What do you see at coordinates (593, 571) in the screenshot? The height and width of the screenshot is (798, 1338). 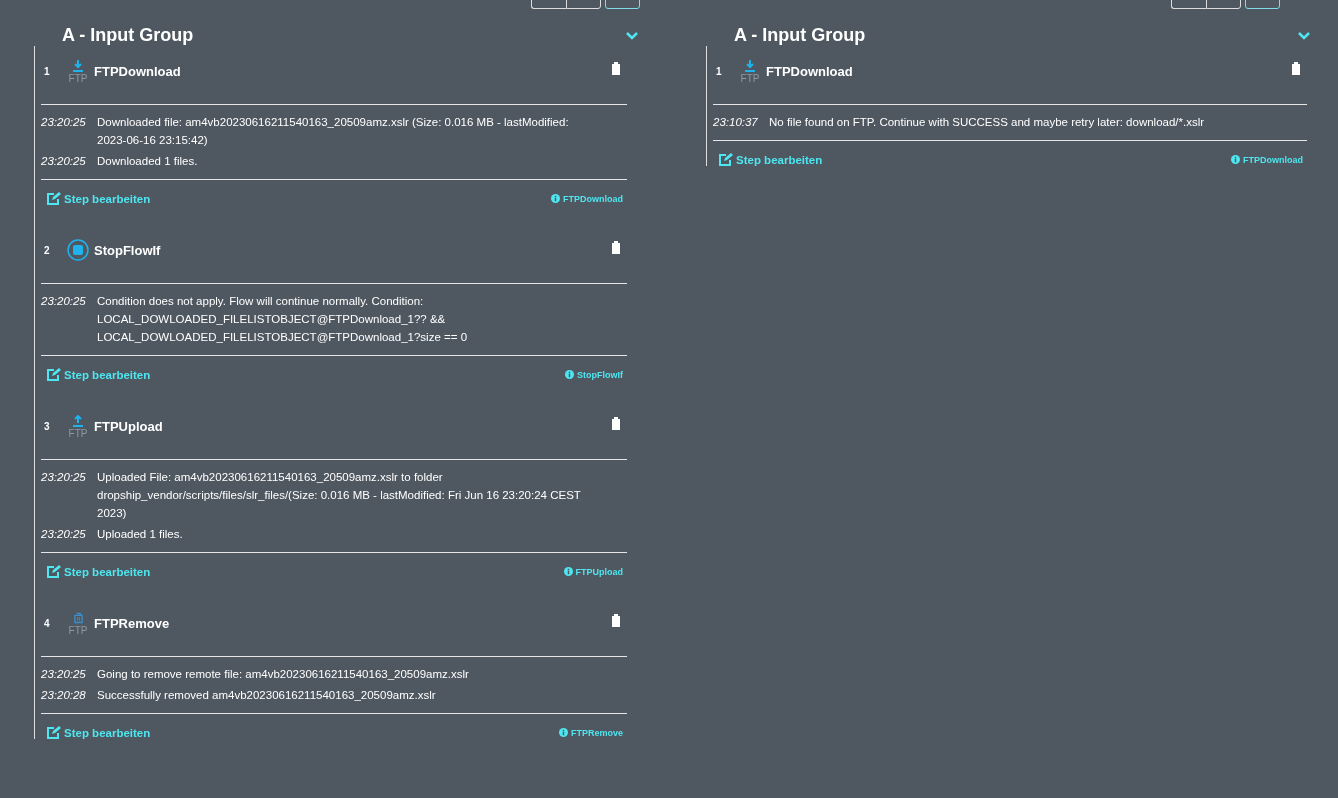 I see `step-type-link: FTPUpload` at bounding box center [593, 571].